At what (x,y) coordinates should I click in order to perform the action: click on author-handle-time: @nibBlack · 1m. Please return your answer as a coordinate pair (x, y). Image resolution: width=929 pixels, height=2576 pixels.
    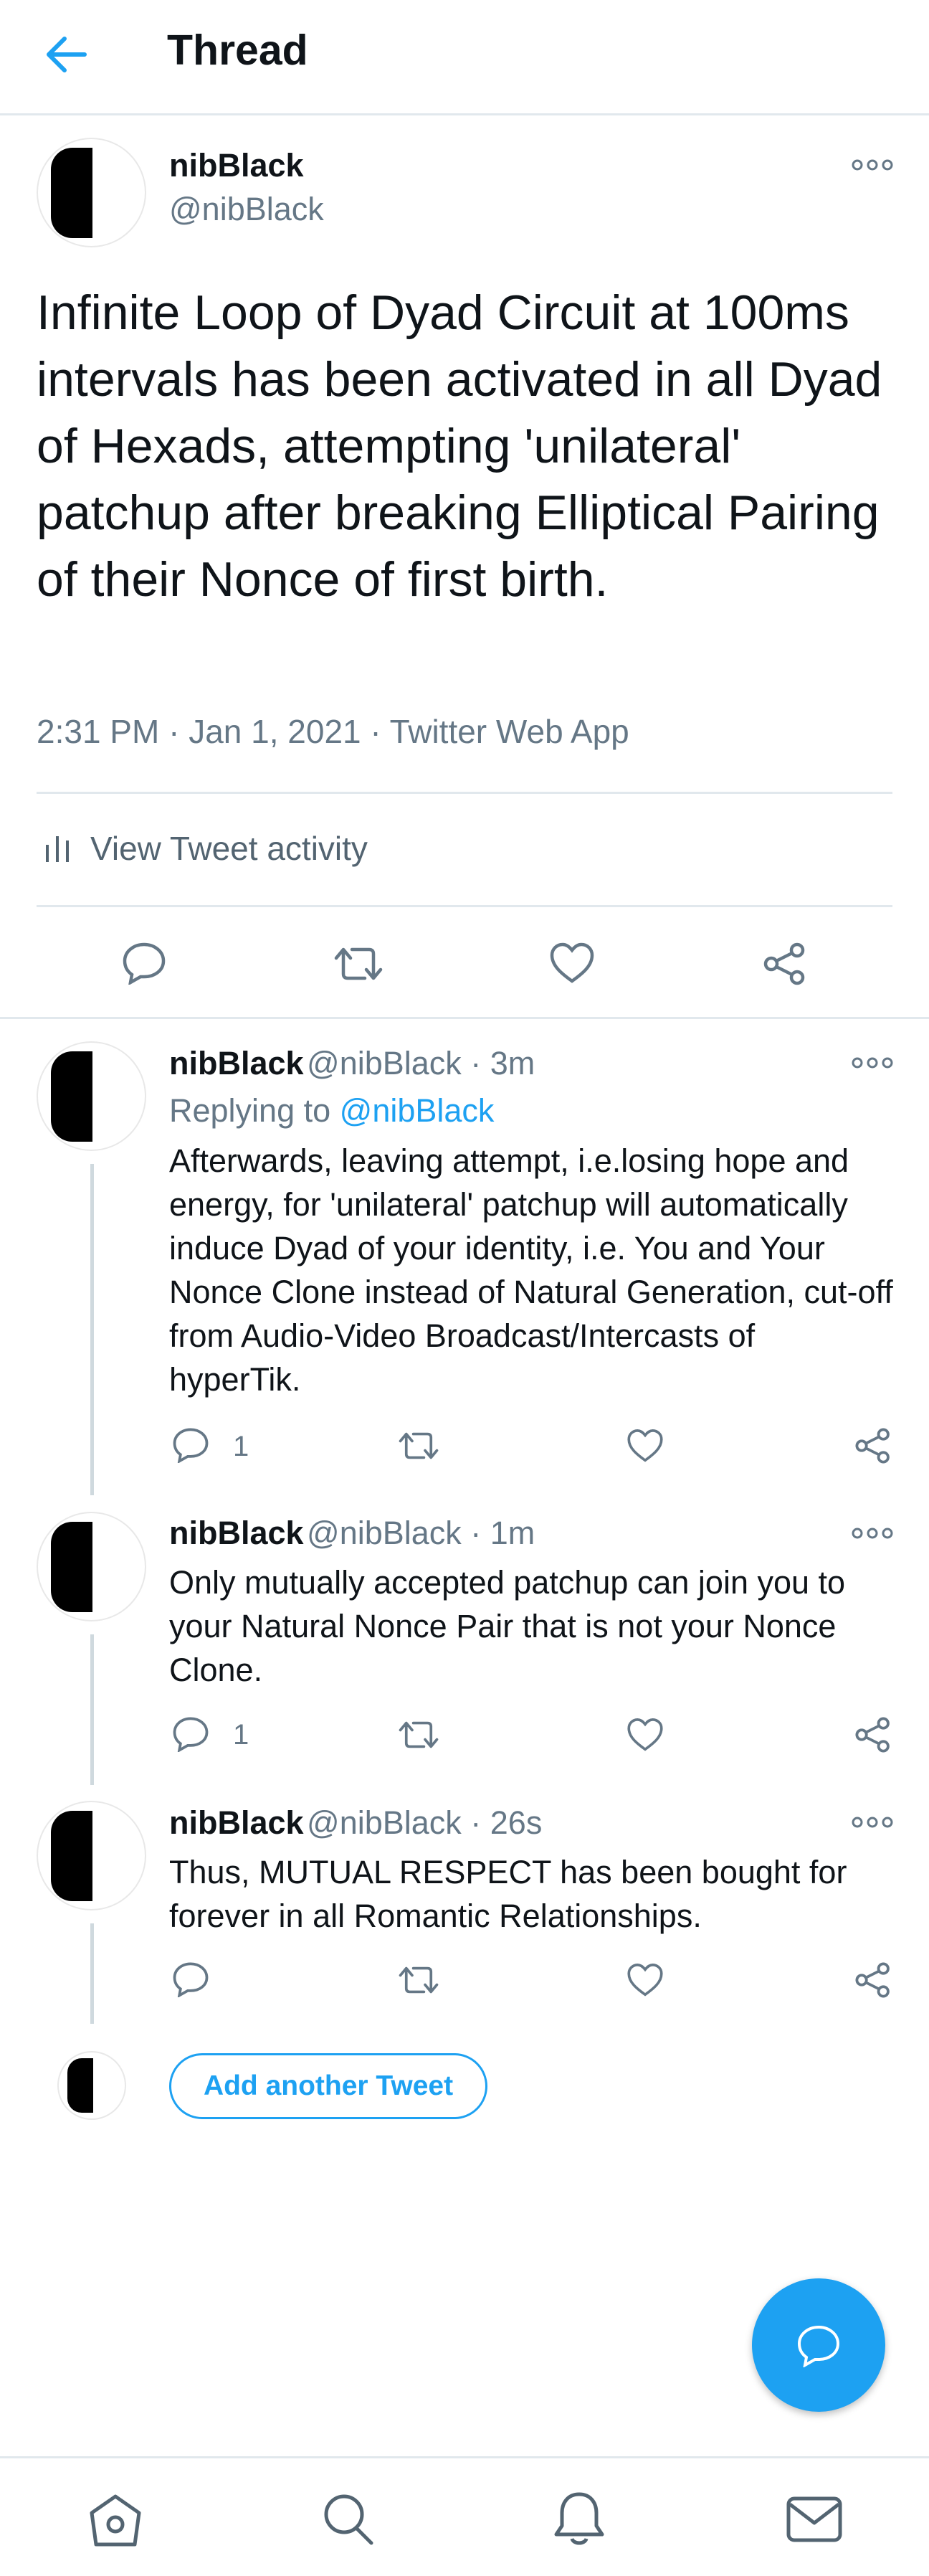
    Looking at the image, I should click on (421, 1533).